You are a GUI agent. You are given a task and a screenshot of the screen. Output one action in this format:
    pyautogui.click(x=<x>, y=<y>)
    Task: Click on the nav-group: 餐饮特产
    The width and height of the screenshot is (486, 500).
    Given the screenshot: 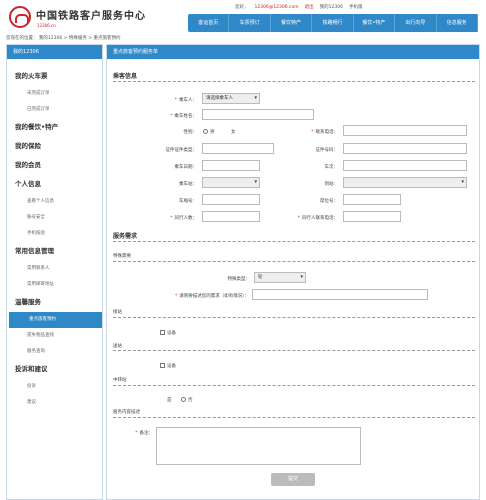 What is the action you would take?
    pyautogui.click(x=292, y=23)
    